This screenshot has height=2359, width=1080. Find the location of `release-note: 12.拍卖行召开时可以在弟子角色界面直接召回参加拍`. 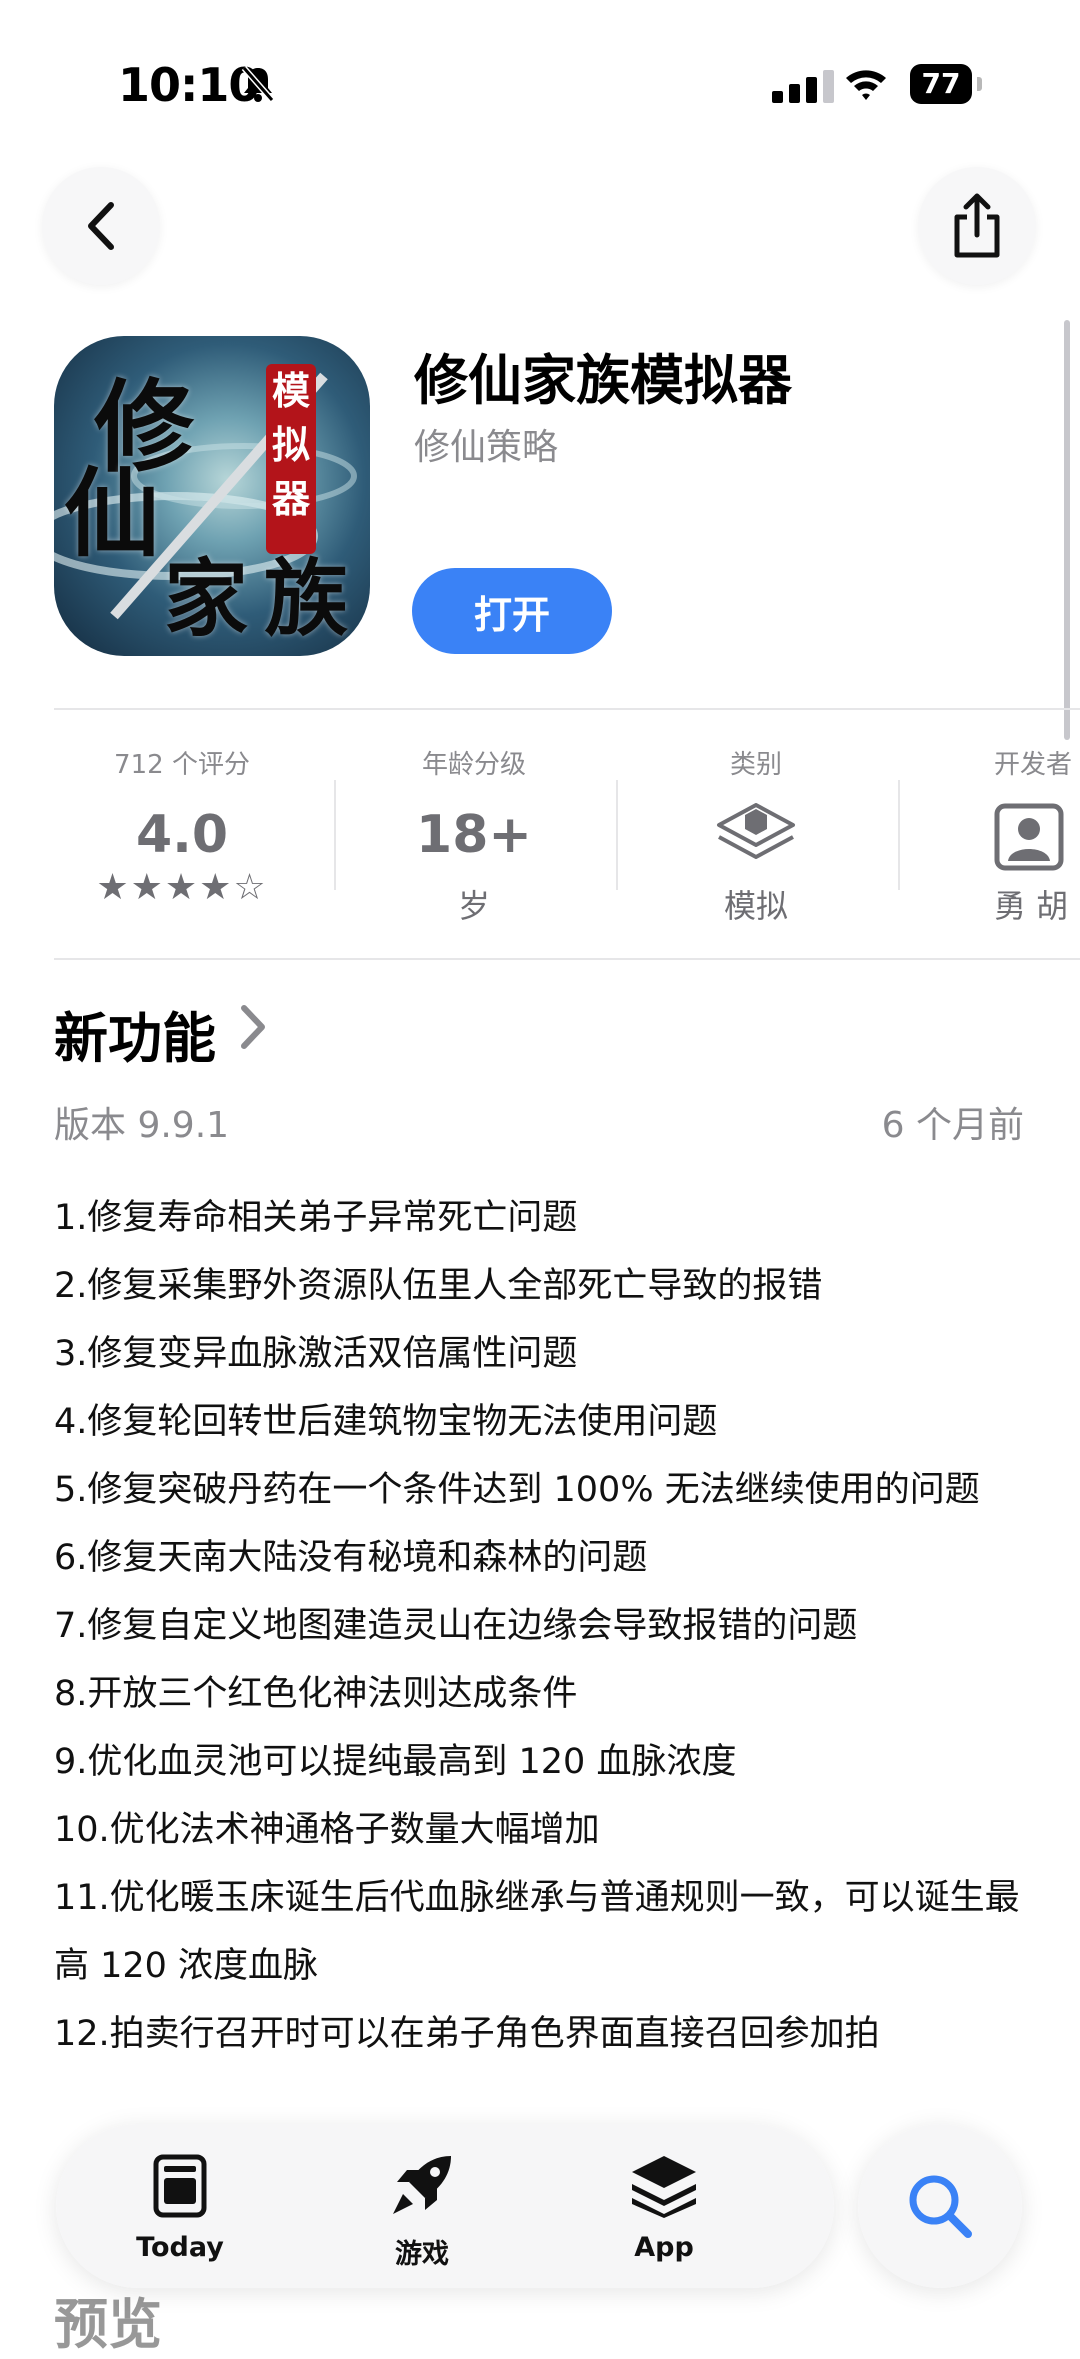

release-note: 12.拍卖行召开时可以在弟子角色界面直接召回参加拍 is located at coordinates (467, 2034).